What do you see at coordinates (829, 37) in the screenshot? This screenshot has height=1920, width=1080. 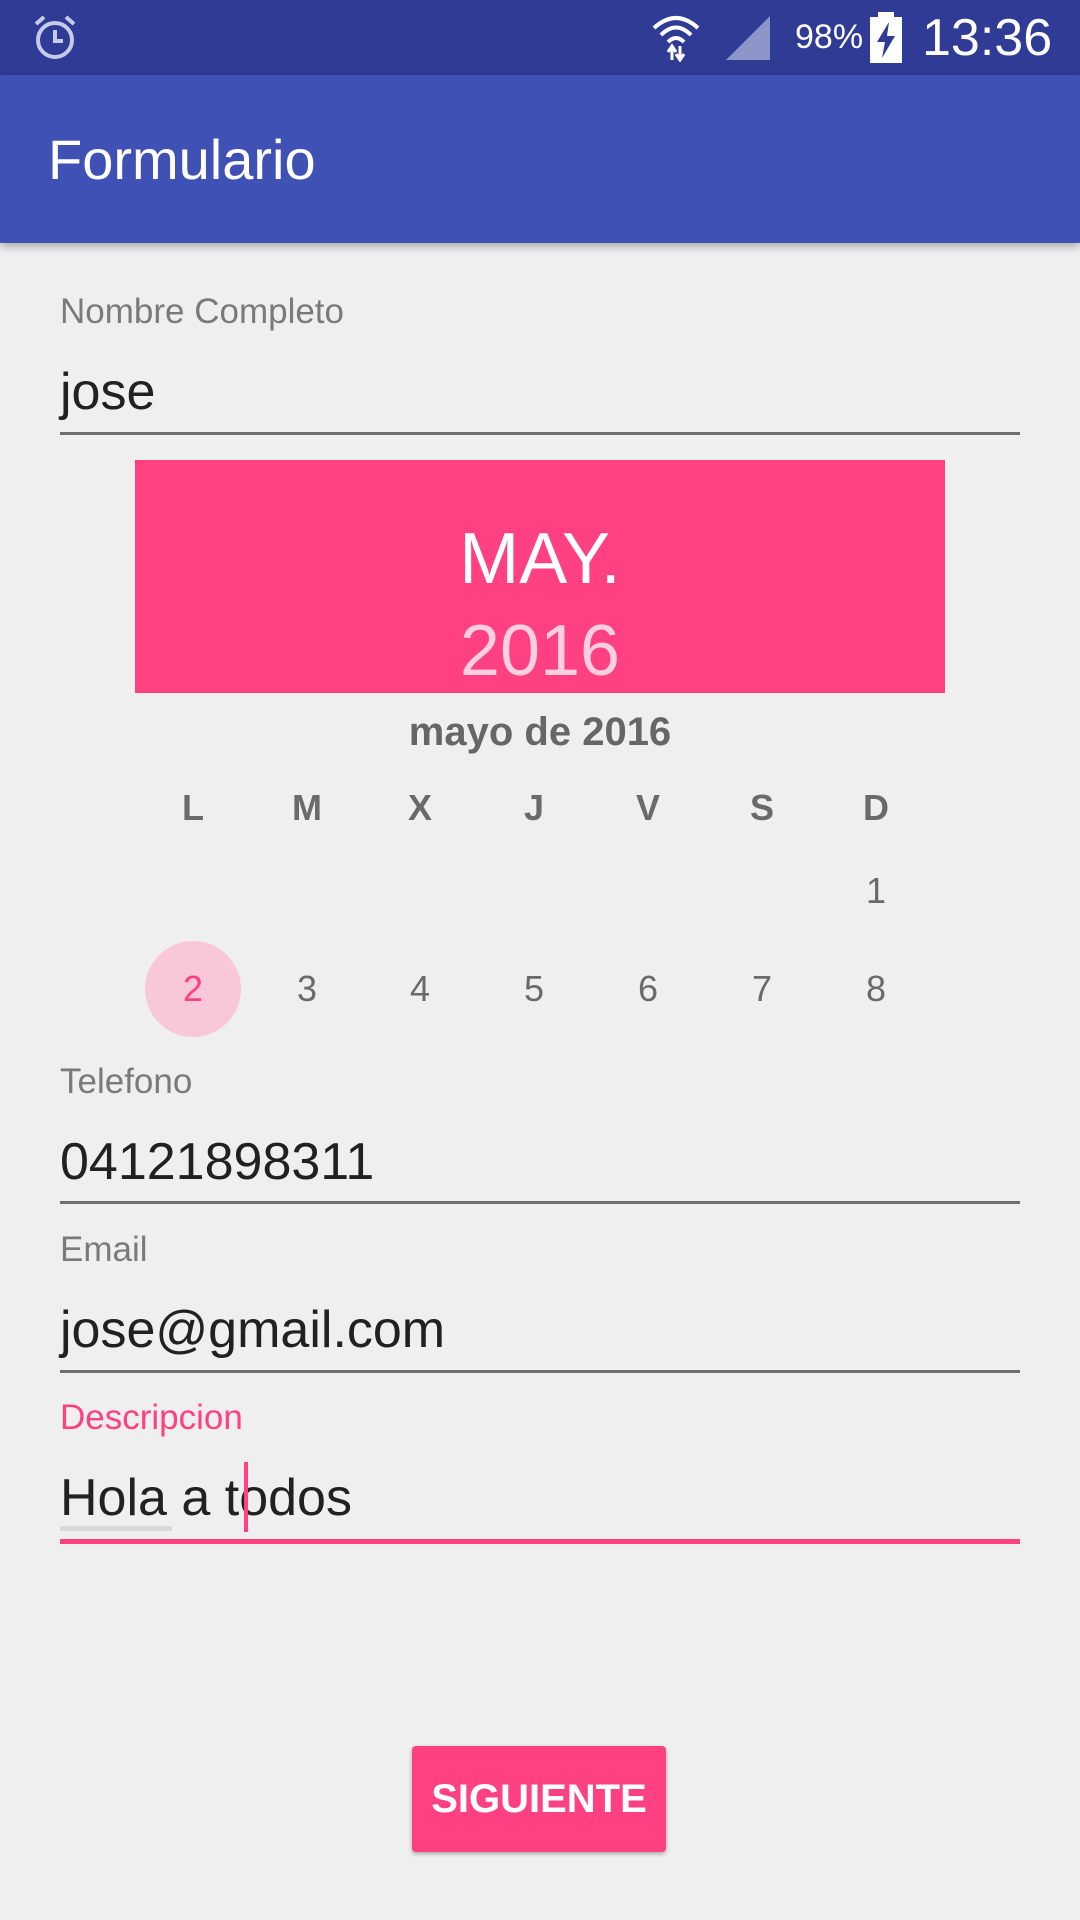 I see `battery-percentage: 98%` at bounding box center [829, 37].